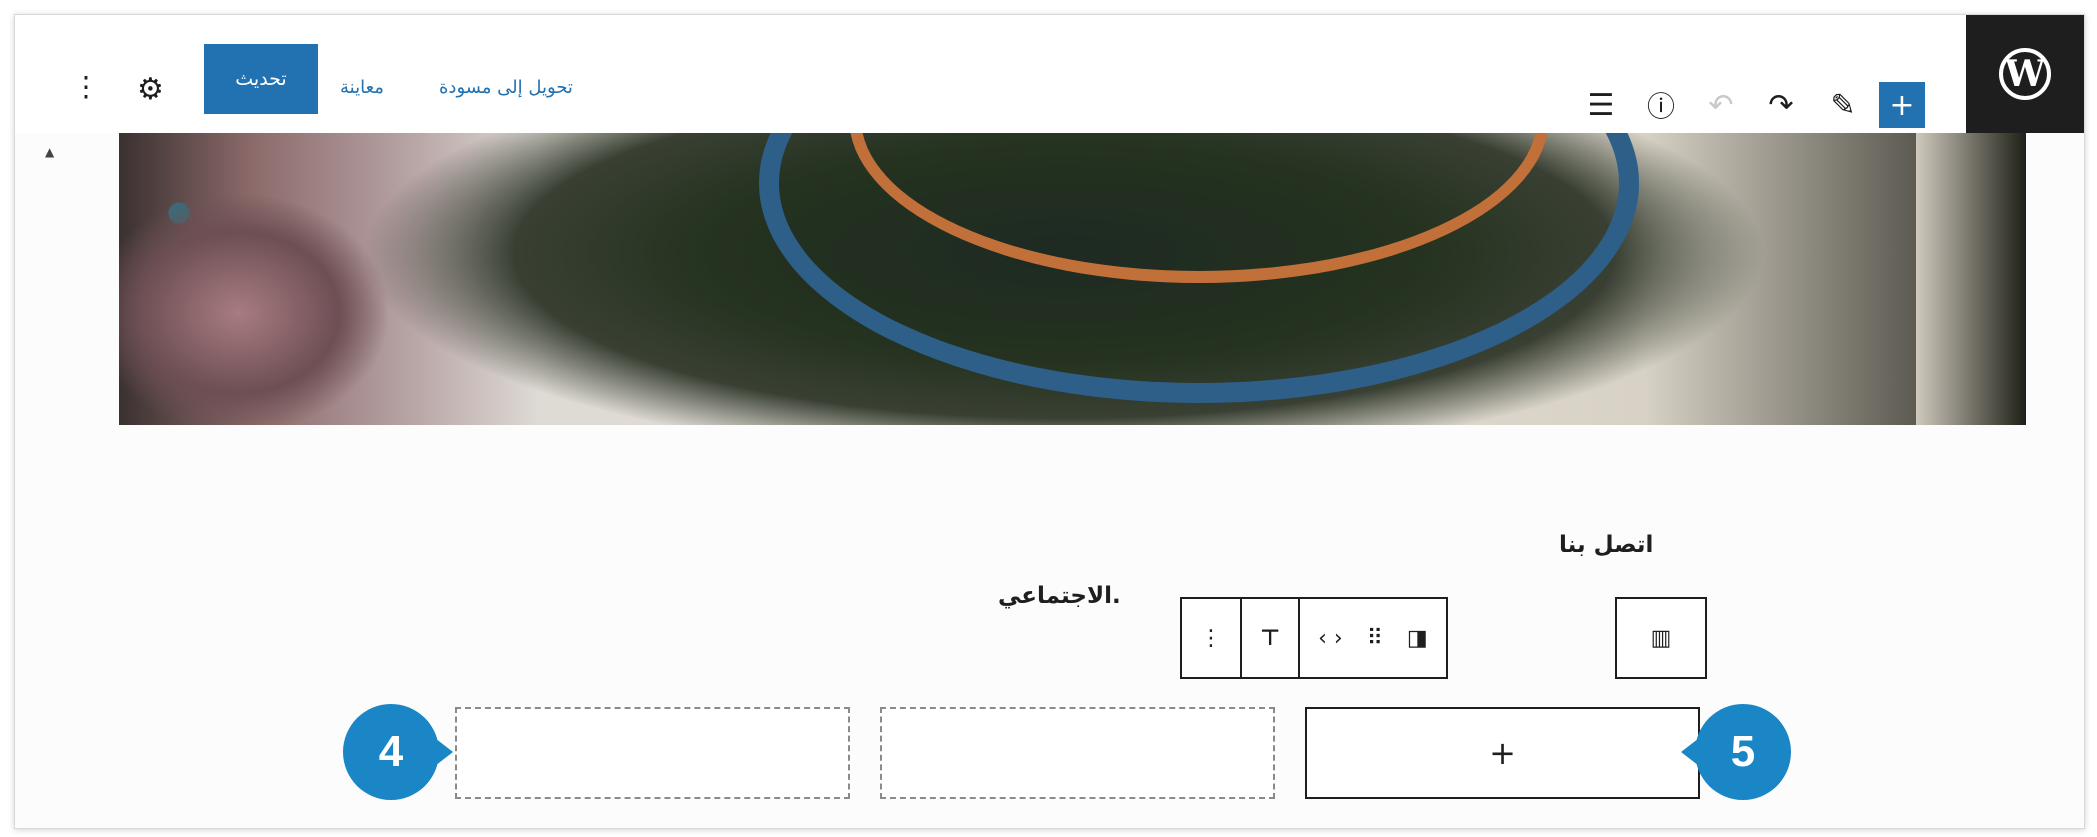 This screenshot has width=2097, height=837. What do you see at coordinates (1902, 105) in the screenshot?
I see `add-block-button: +` at bounding box center [1902, 105].